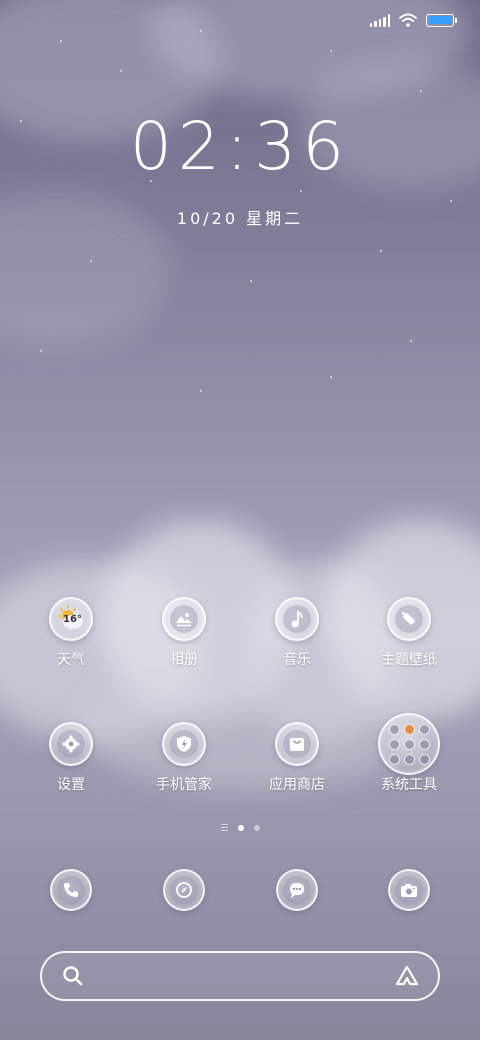 The image size is (480, 1040). Describe the element at coordinates (184, 785) in the screenshot. I see `app-label: 手机管家` at that location.